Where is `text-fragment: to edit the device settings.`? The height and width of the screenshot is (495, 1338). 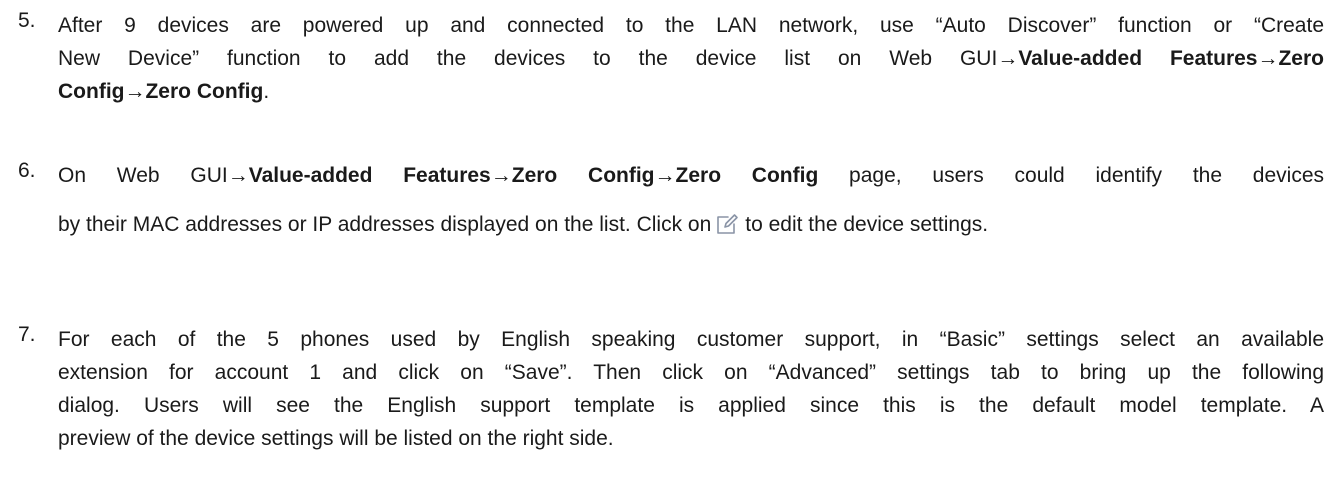 text-fragment: to edit the device settings. is located at coordinates (867, 224).